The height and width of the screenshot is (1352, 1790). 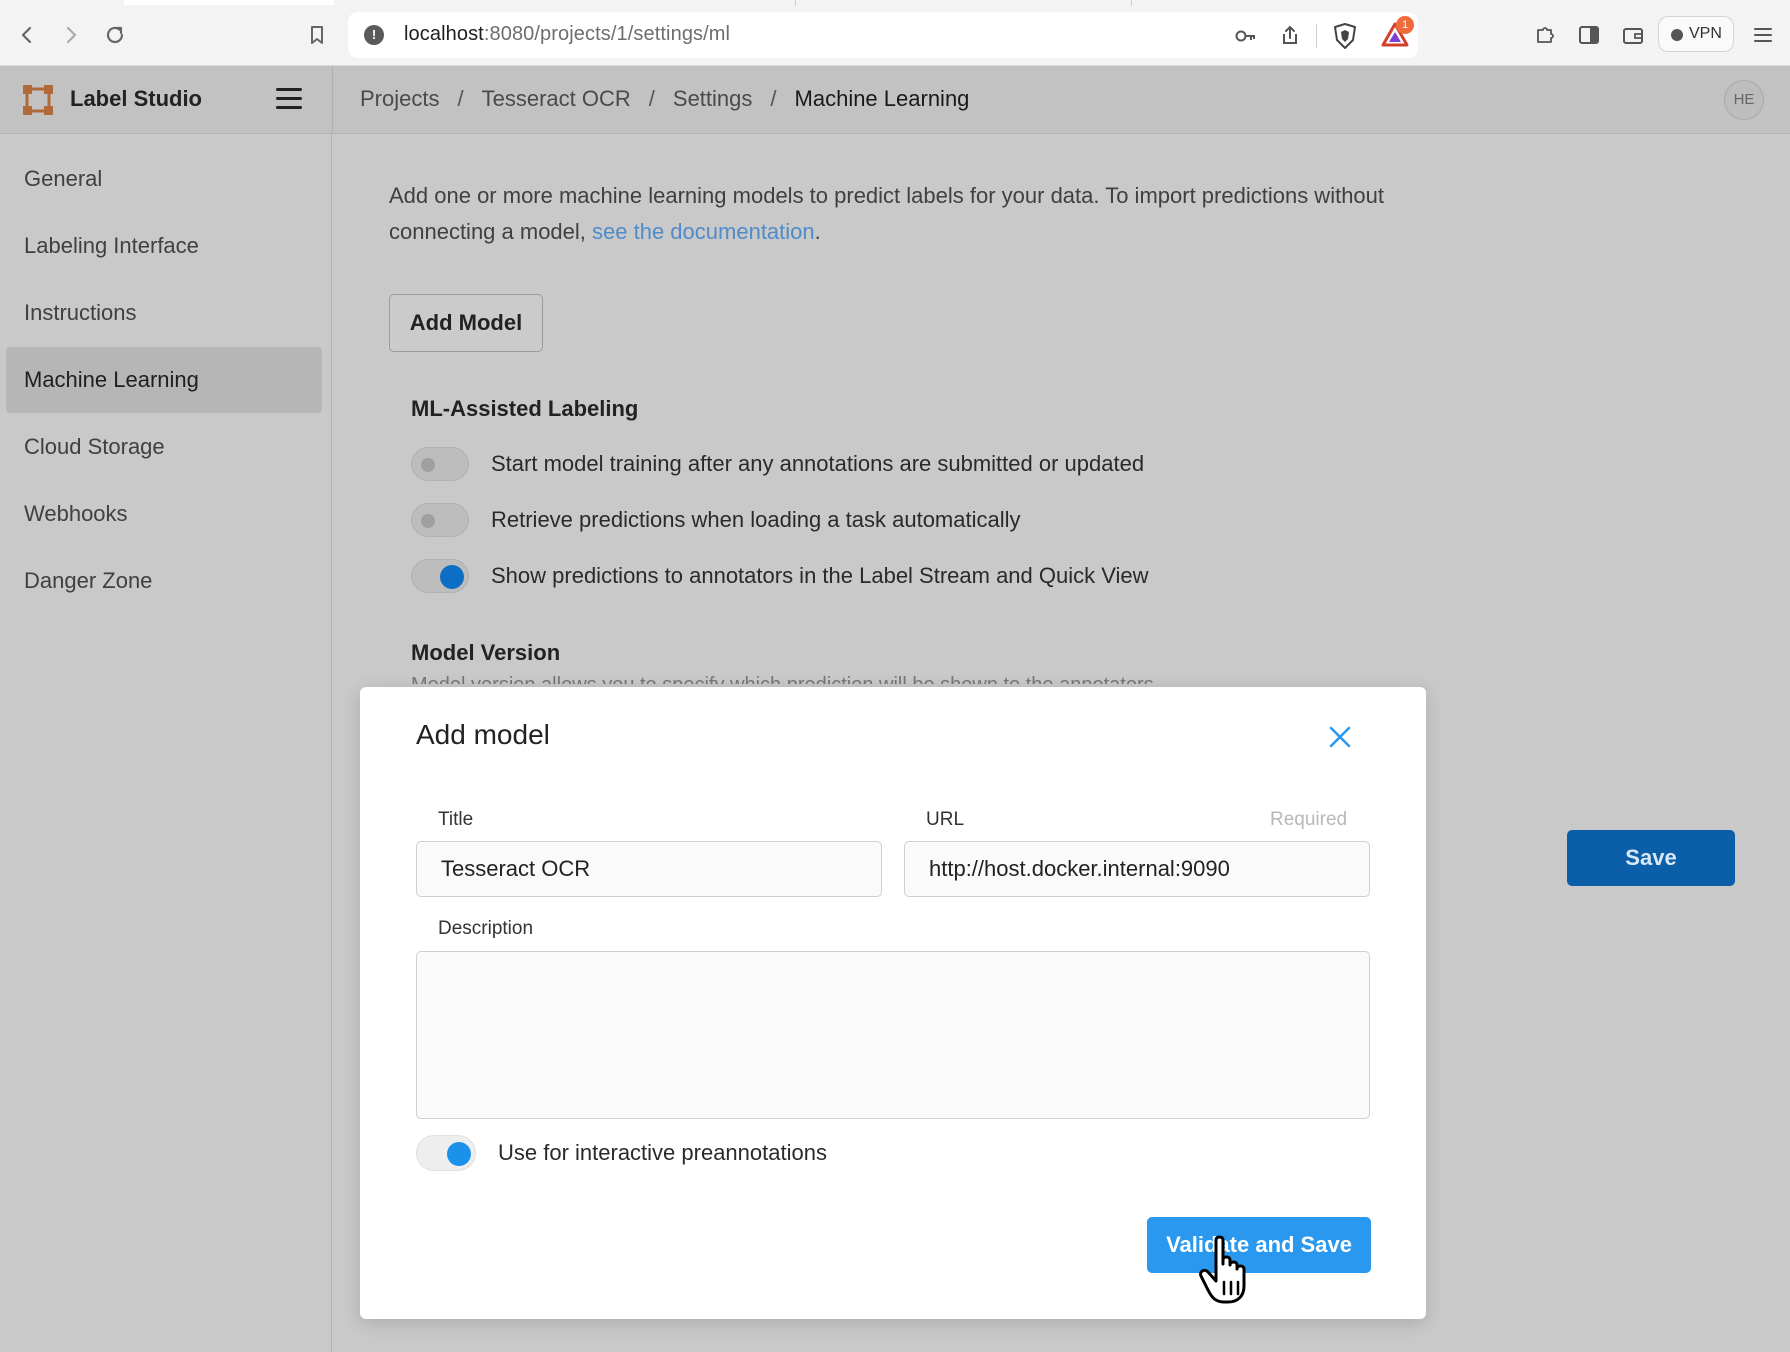 What do you see at coordinates (71, 35) in the screenshot?
I see `forward-icon` at bounding box center [71, 35].